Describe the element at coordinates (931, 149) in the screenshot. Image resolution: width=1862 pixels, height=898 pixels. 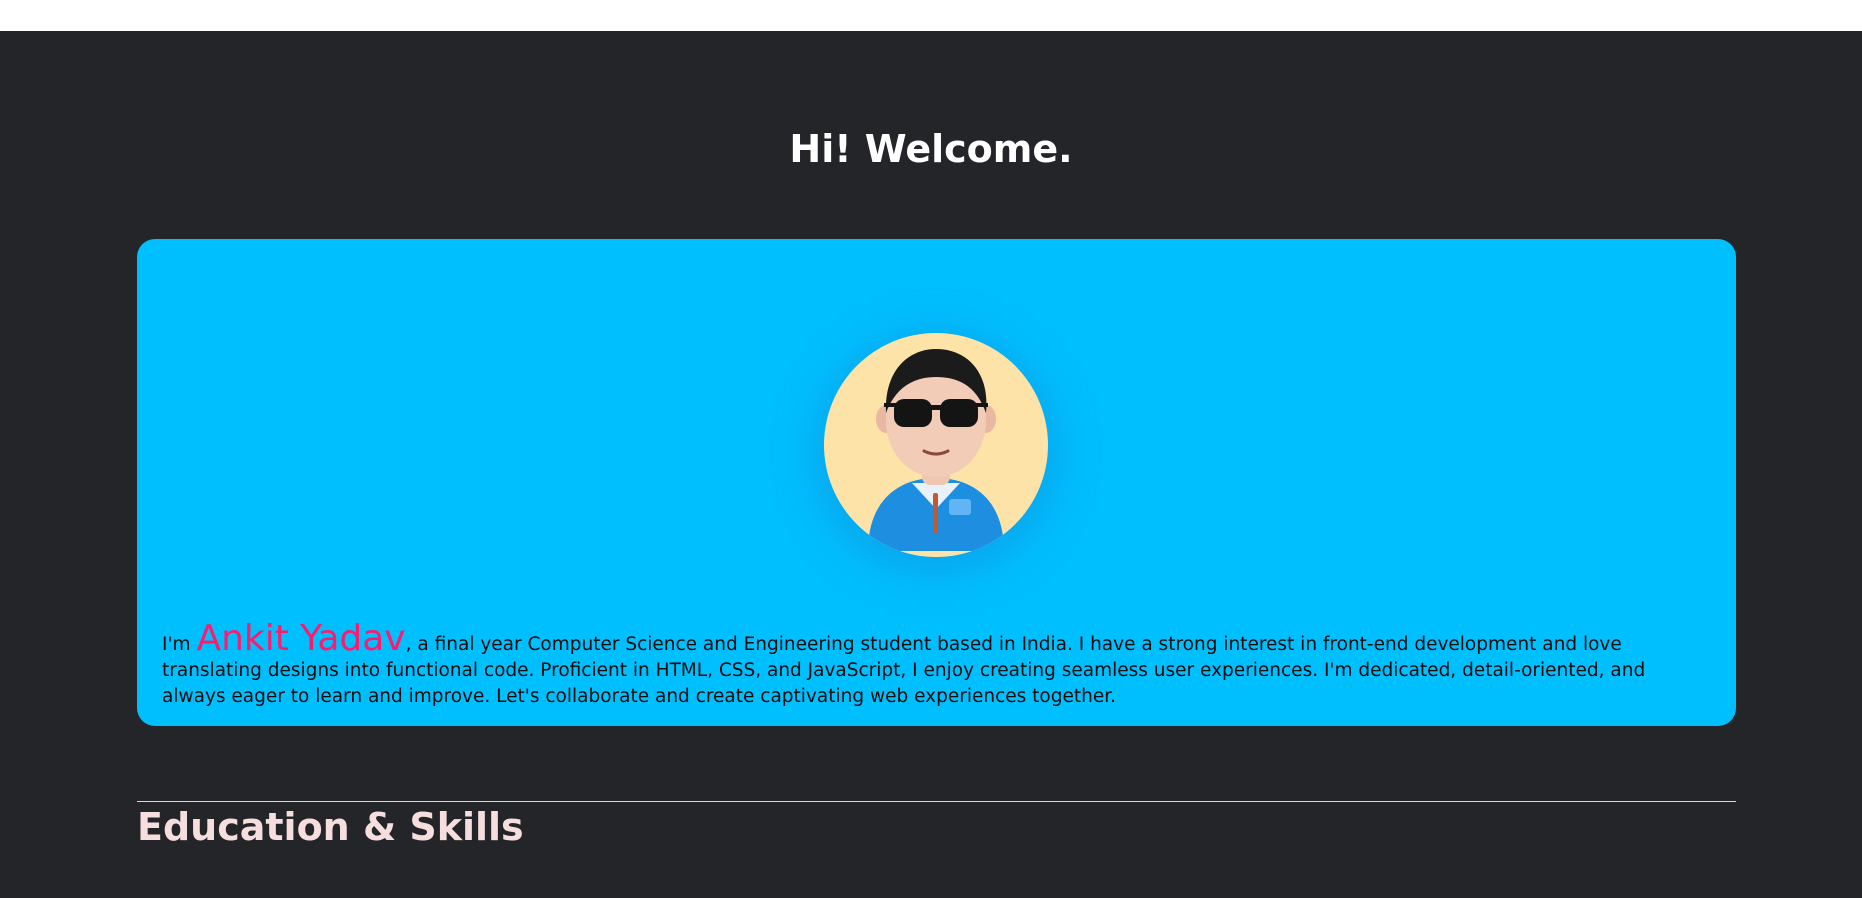
I see `welcome-heading: Hi! Welcome.` at that location.